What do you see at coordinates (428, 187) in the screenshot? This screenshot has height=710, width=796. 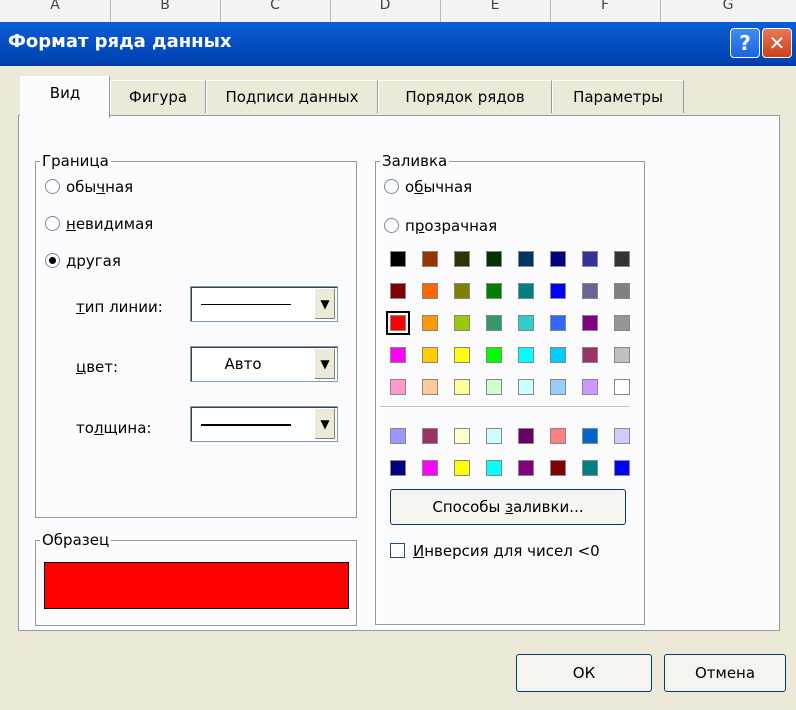 I see `fill-radio-normal: обычная` at bounding box center [428, 187].